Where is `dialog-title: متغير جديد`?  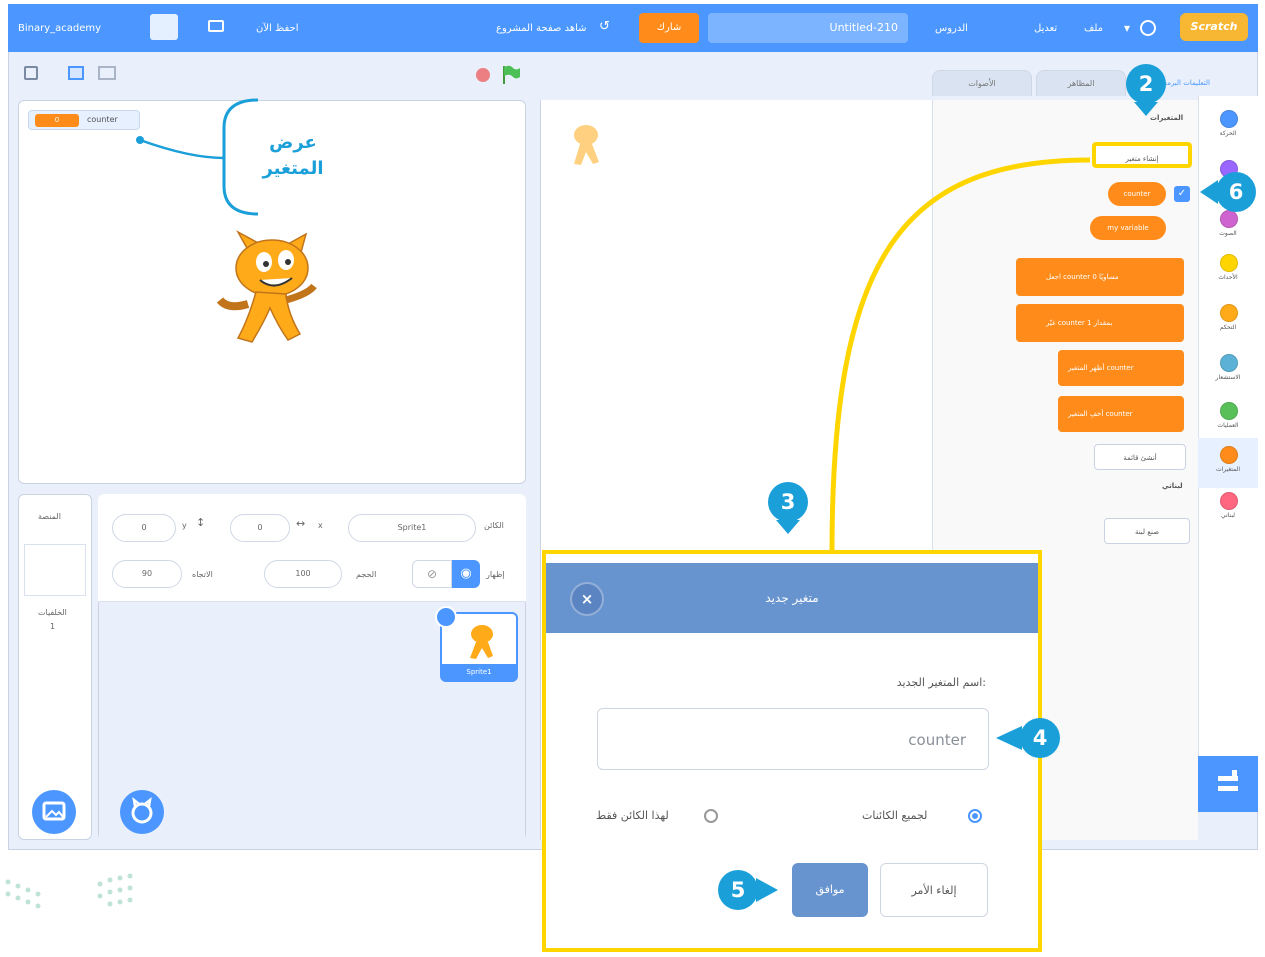 dialog-title: متغير جديد is located at coordinates (792, 598).